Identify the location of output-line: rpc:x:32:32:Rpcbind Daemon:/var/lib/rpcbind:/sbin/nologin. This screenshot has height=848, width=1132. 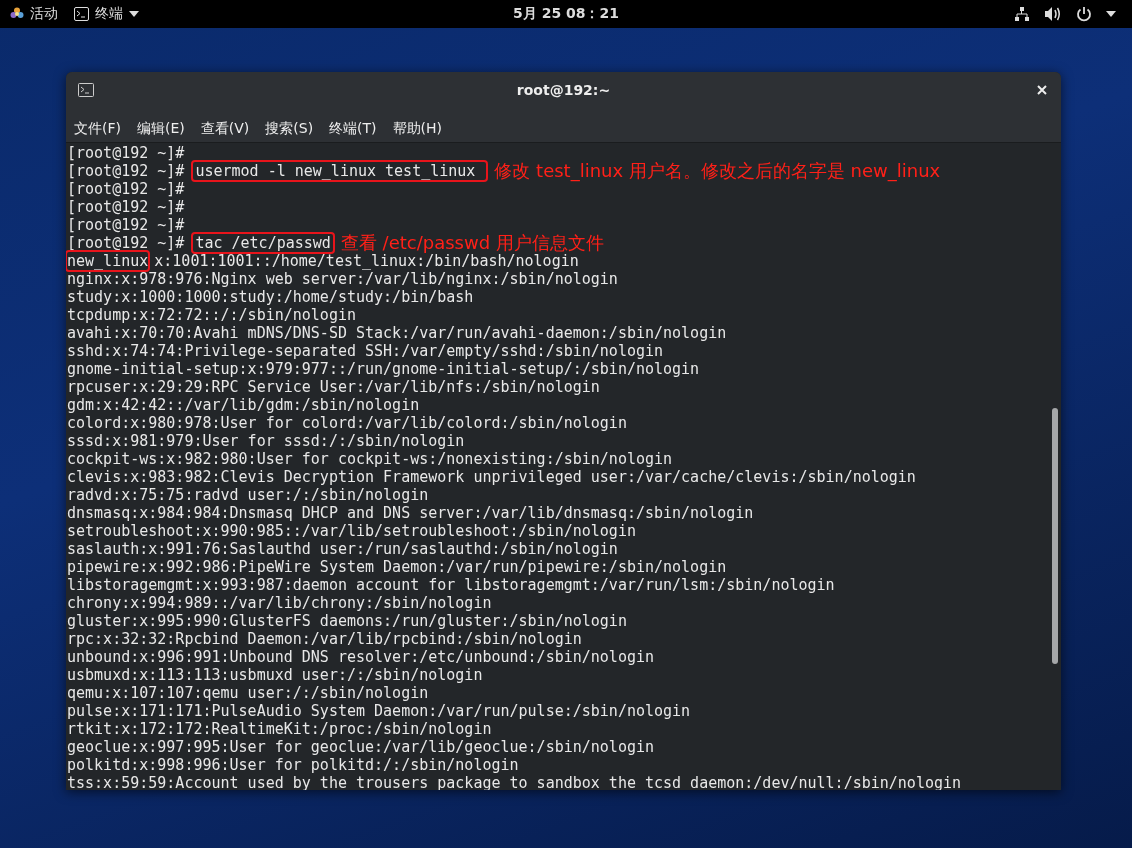
(324, 639).